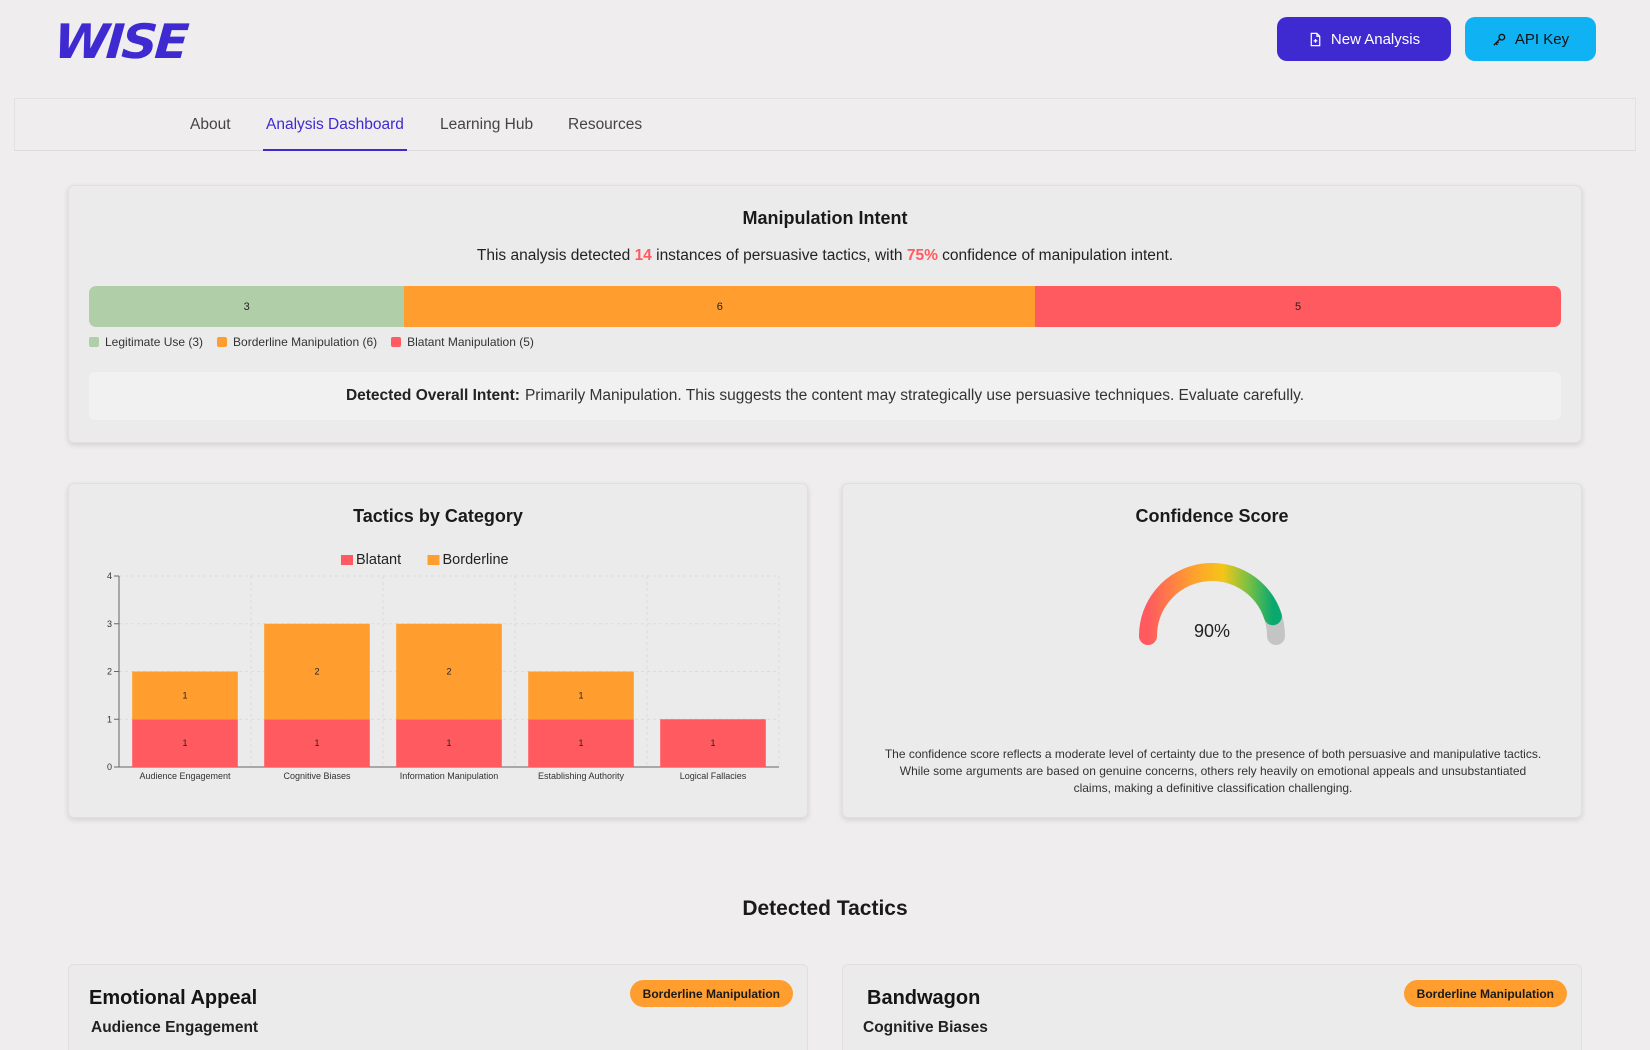 Image resolution: width=1650 pixels, height=1050 pixels. What do you see at coordinates (581, 776) in the screenshot?
I see `x-tick-label: Establishing Authority` at bounding box center [581, 776].